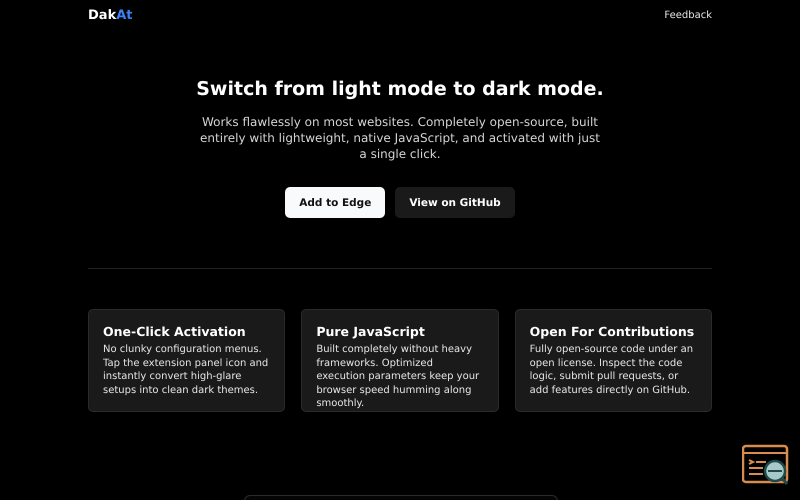  I want to click on feature-text: No clunky configuration menus. Tap the extension panel icon and instantly convert high-glare setups into clean dark themes., so click(186, 370).